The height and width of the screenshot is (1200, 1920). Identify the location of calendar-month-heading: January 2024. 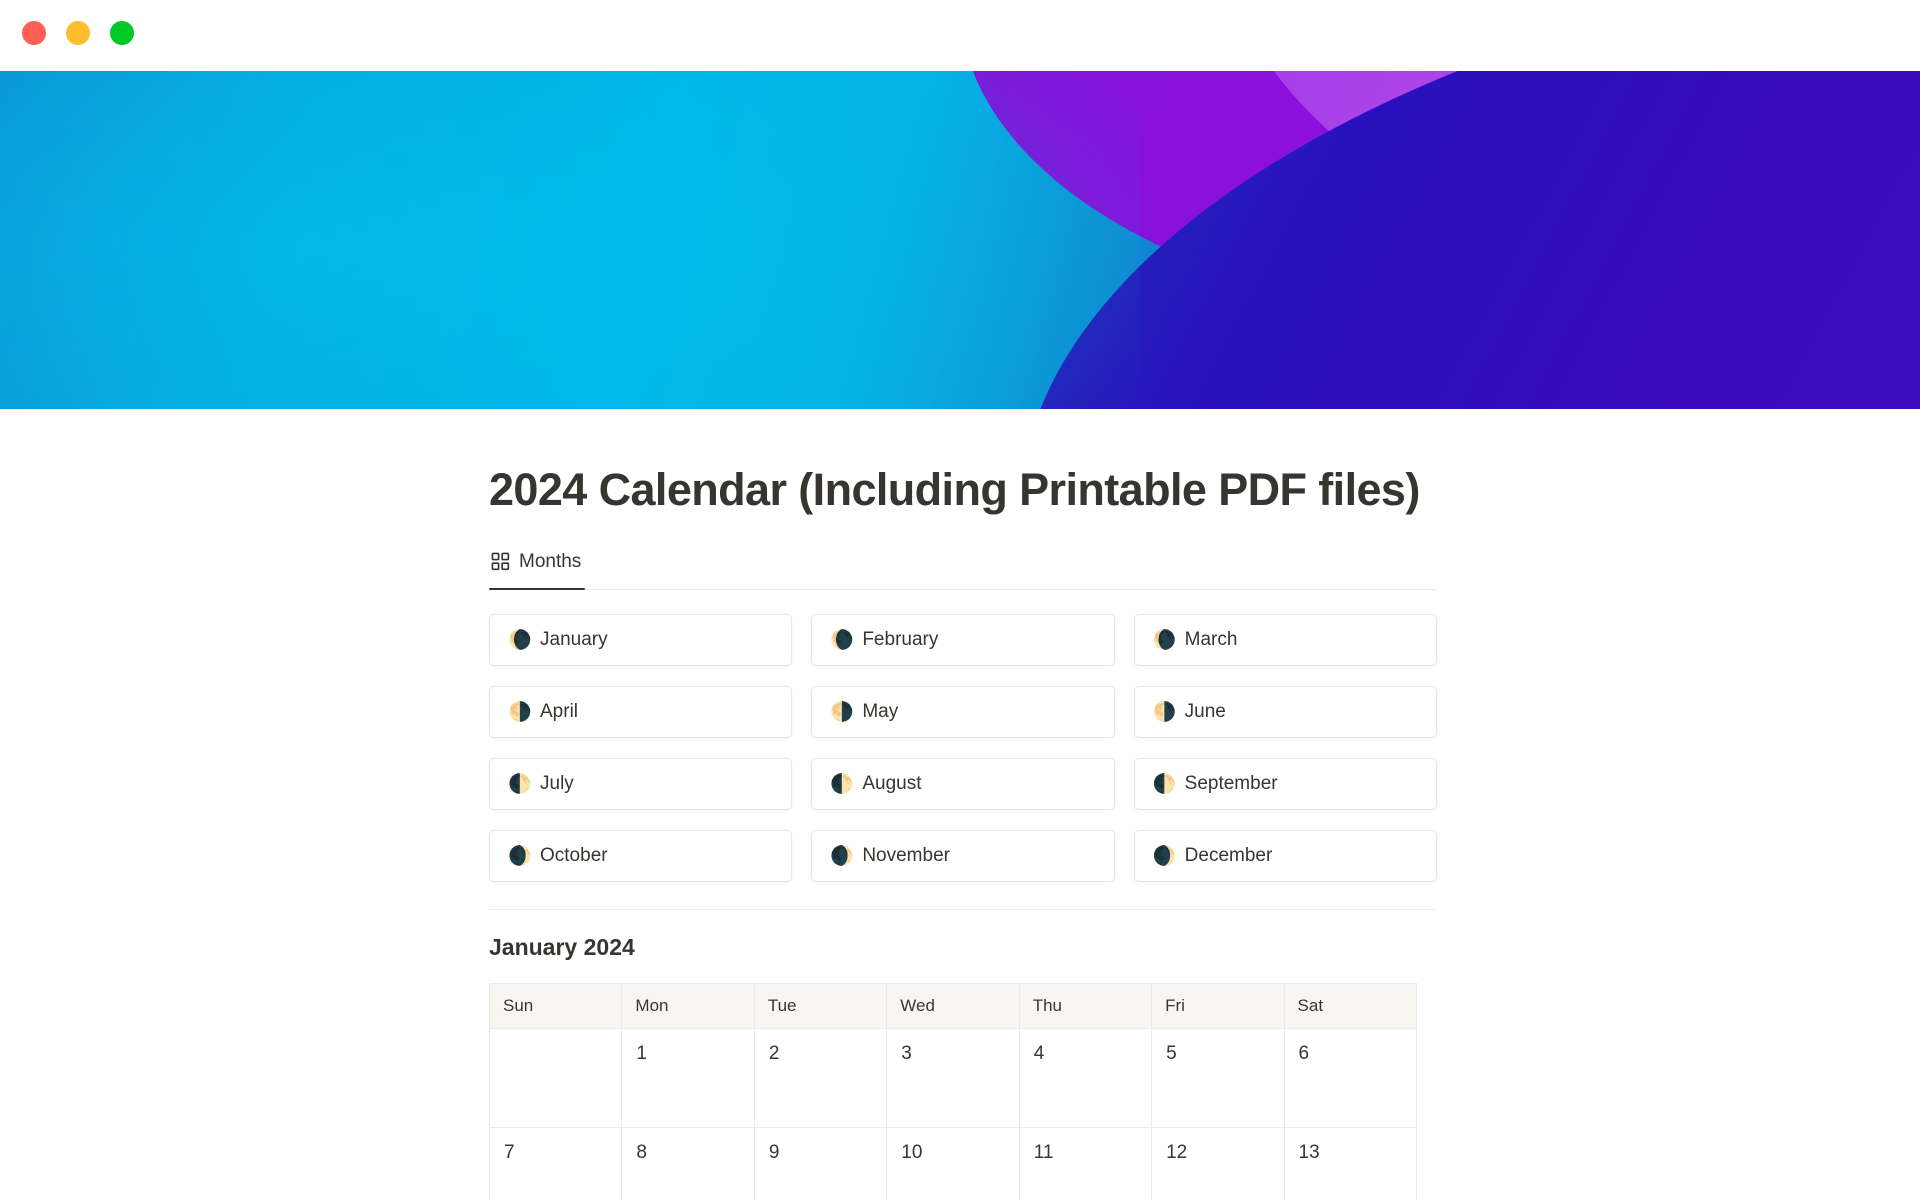
(562, 947).